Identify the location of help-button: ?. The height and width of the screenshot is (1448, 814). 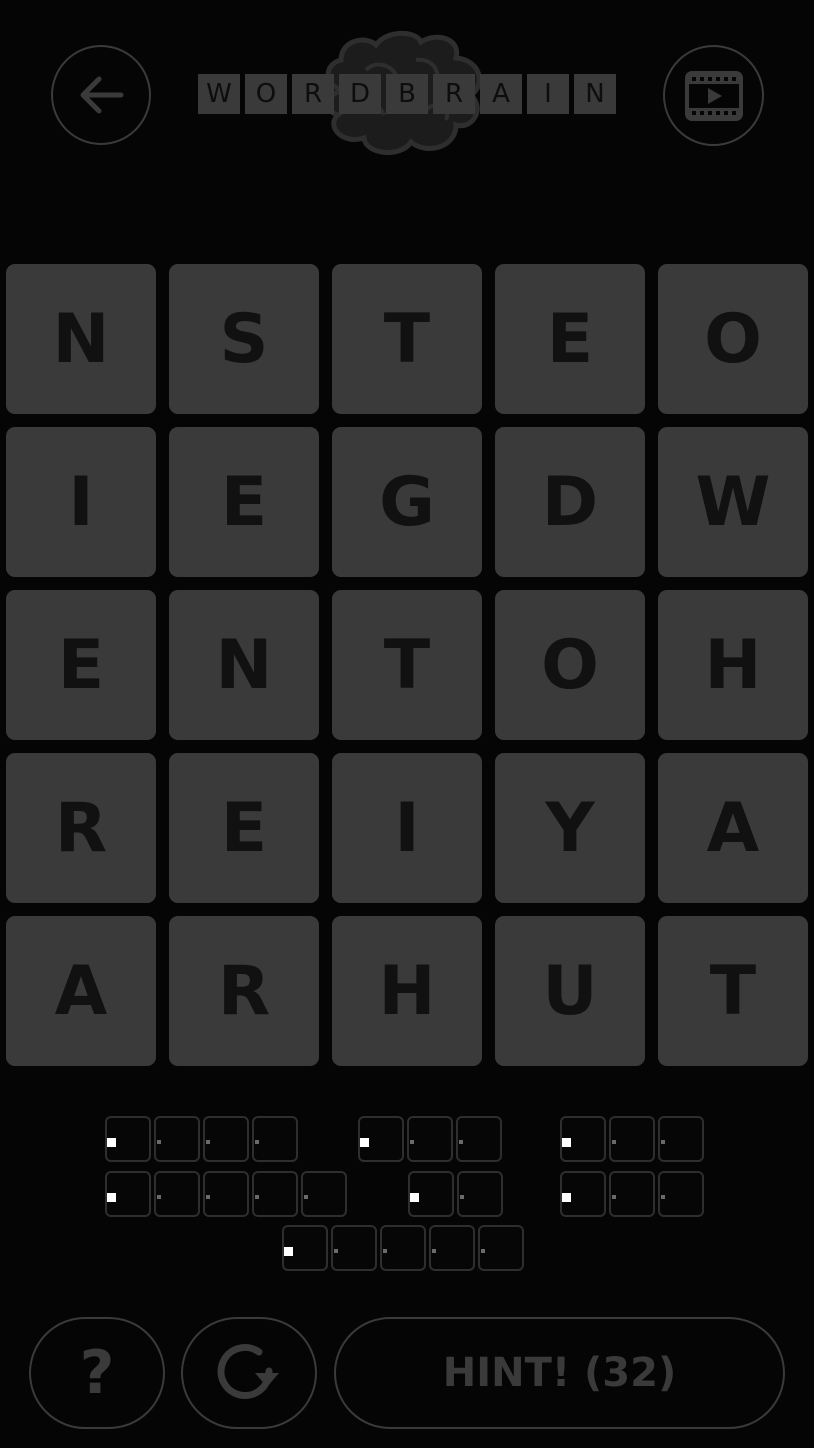
(97, 1373).